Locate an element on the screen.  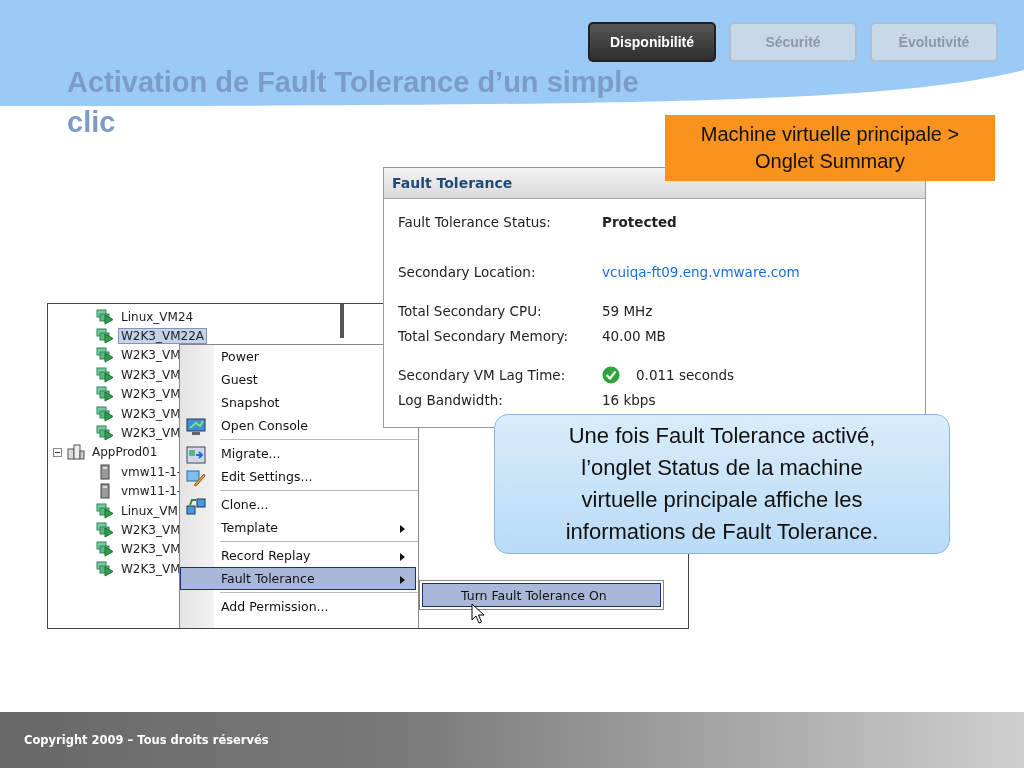
host-link: vcuiqa-ft09.eng.vmware.com is located at coordinates (701, 271).